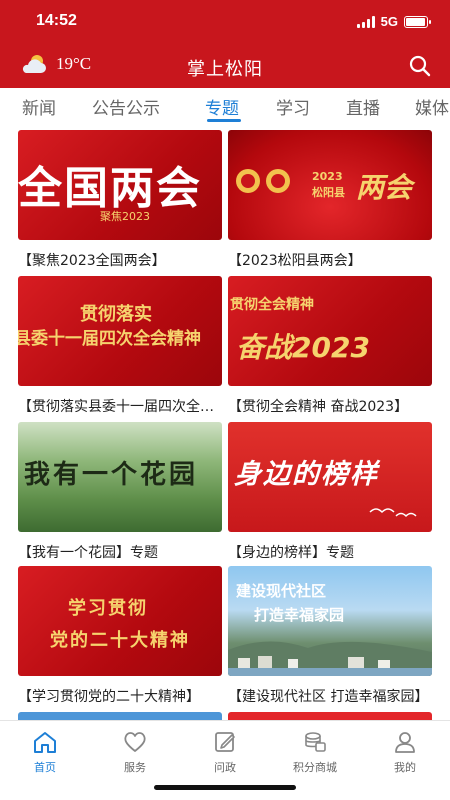 This screenshot has height=800, width=450. What do you see at coordinates (293, 106) in the screenshot?
I see `tab-study: 学习` at bounding box center [293, 106].